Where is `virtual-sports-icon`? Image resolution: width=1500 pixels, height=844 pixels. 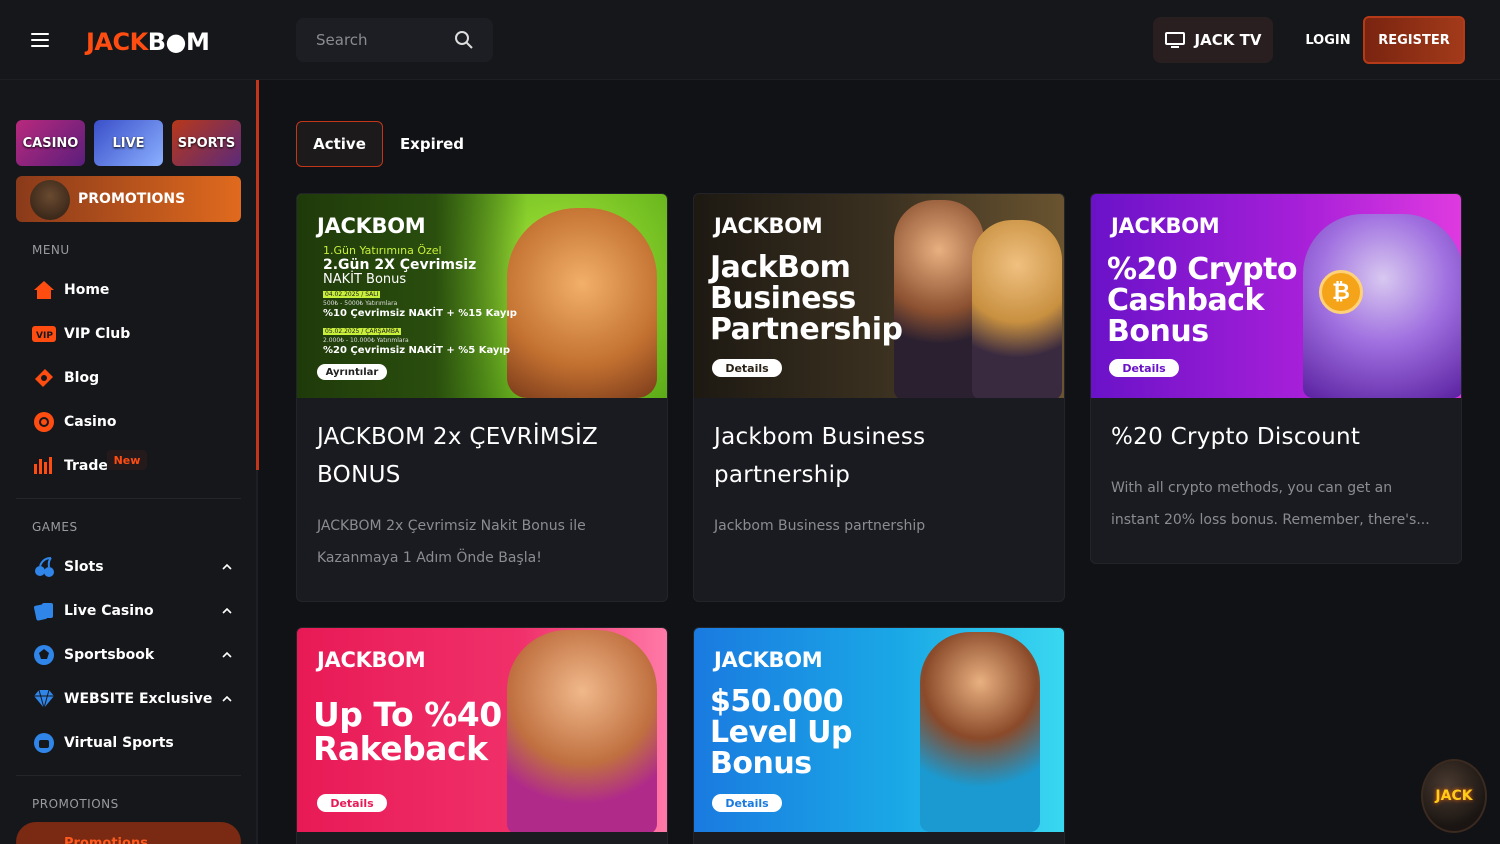 virtual-sports-icon is located at coordinates (44, 743).